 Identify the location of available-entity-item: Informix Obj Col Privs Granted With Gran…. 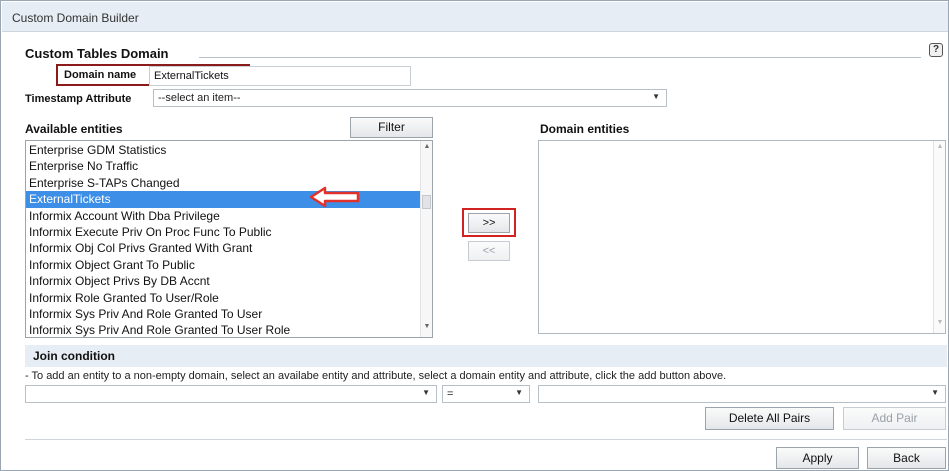
(223, 248).